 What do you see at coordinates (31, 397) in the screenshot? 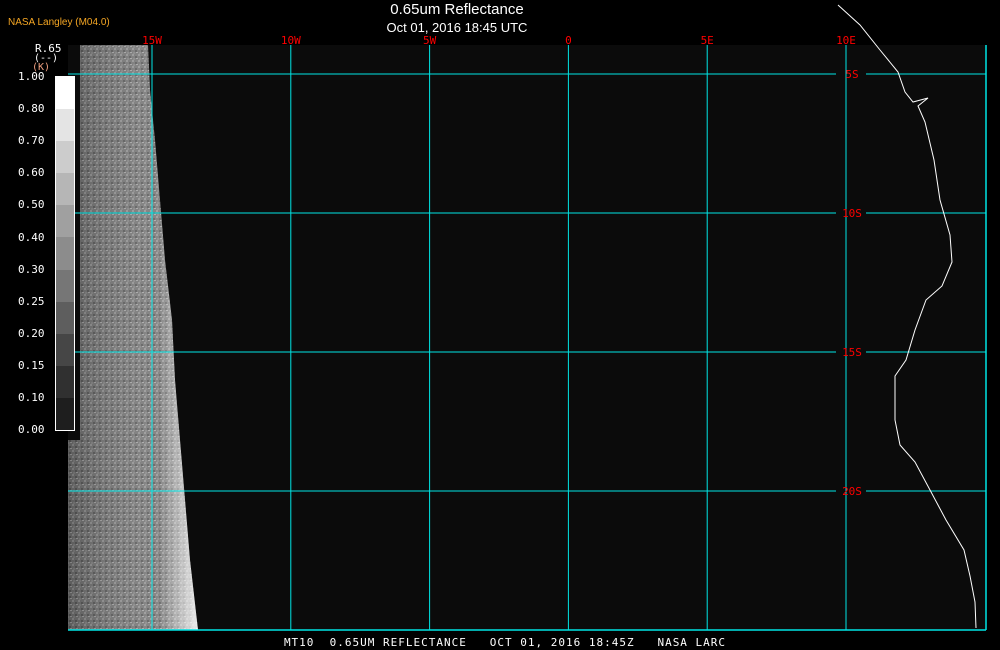
I see `colorbar-label: 0.10` at bounding box center [31, 397].